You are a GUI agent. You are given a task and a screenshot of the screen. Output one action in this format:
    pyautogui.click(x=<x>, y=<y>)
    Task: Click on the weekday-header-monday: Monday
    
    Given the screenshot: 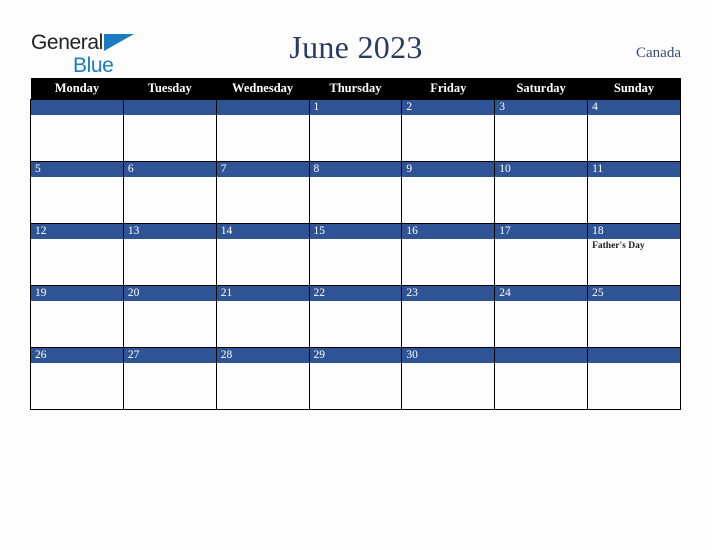 What is the action you would take?
    pyautogui.click(x=77, y=89)
    